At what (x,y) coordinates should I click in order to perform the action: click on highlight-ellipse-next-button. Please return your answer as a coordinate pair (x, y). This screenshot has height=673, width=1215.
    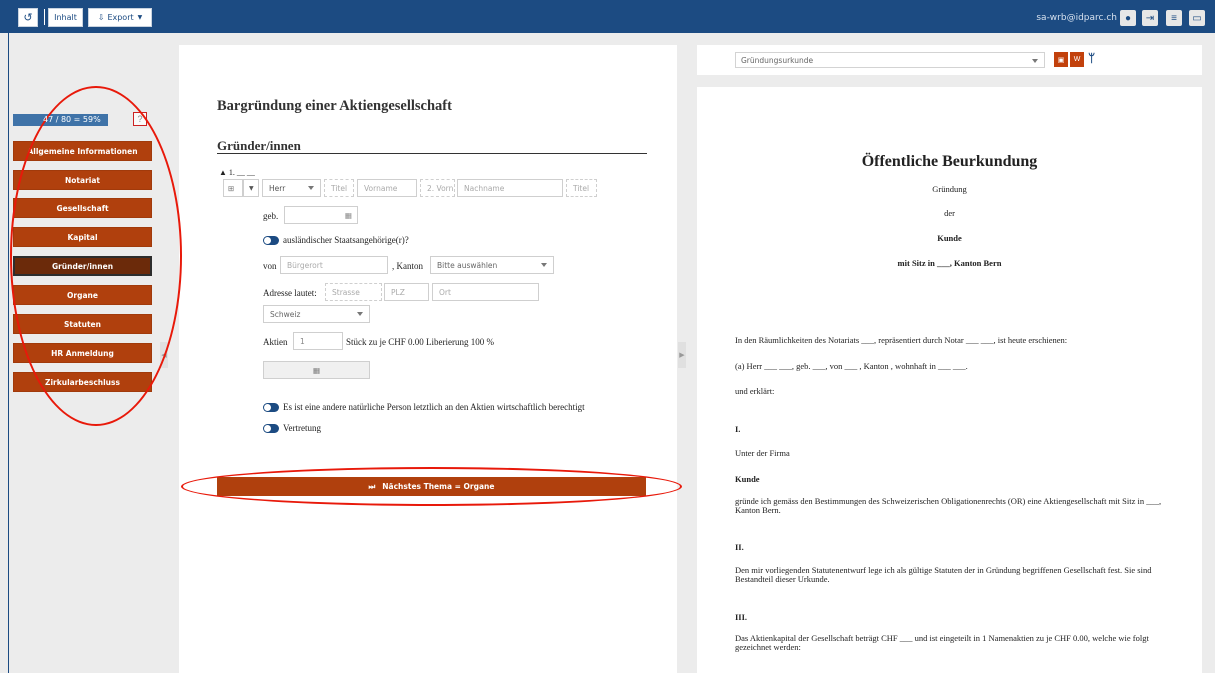
    Looking at the image, I should click on (431, 486).